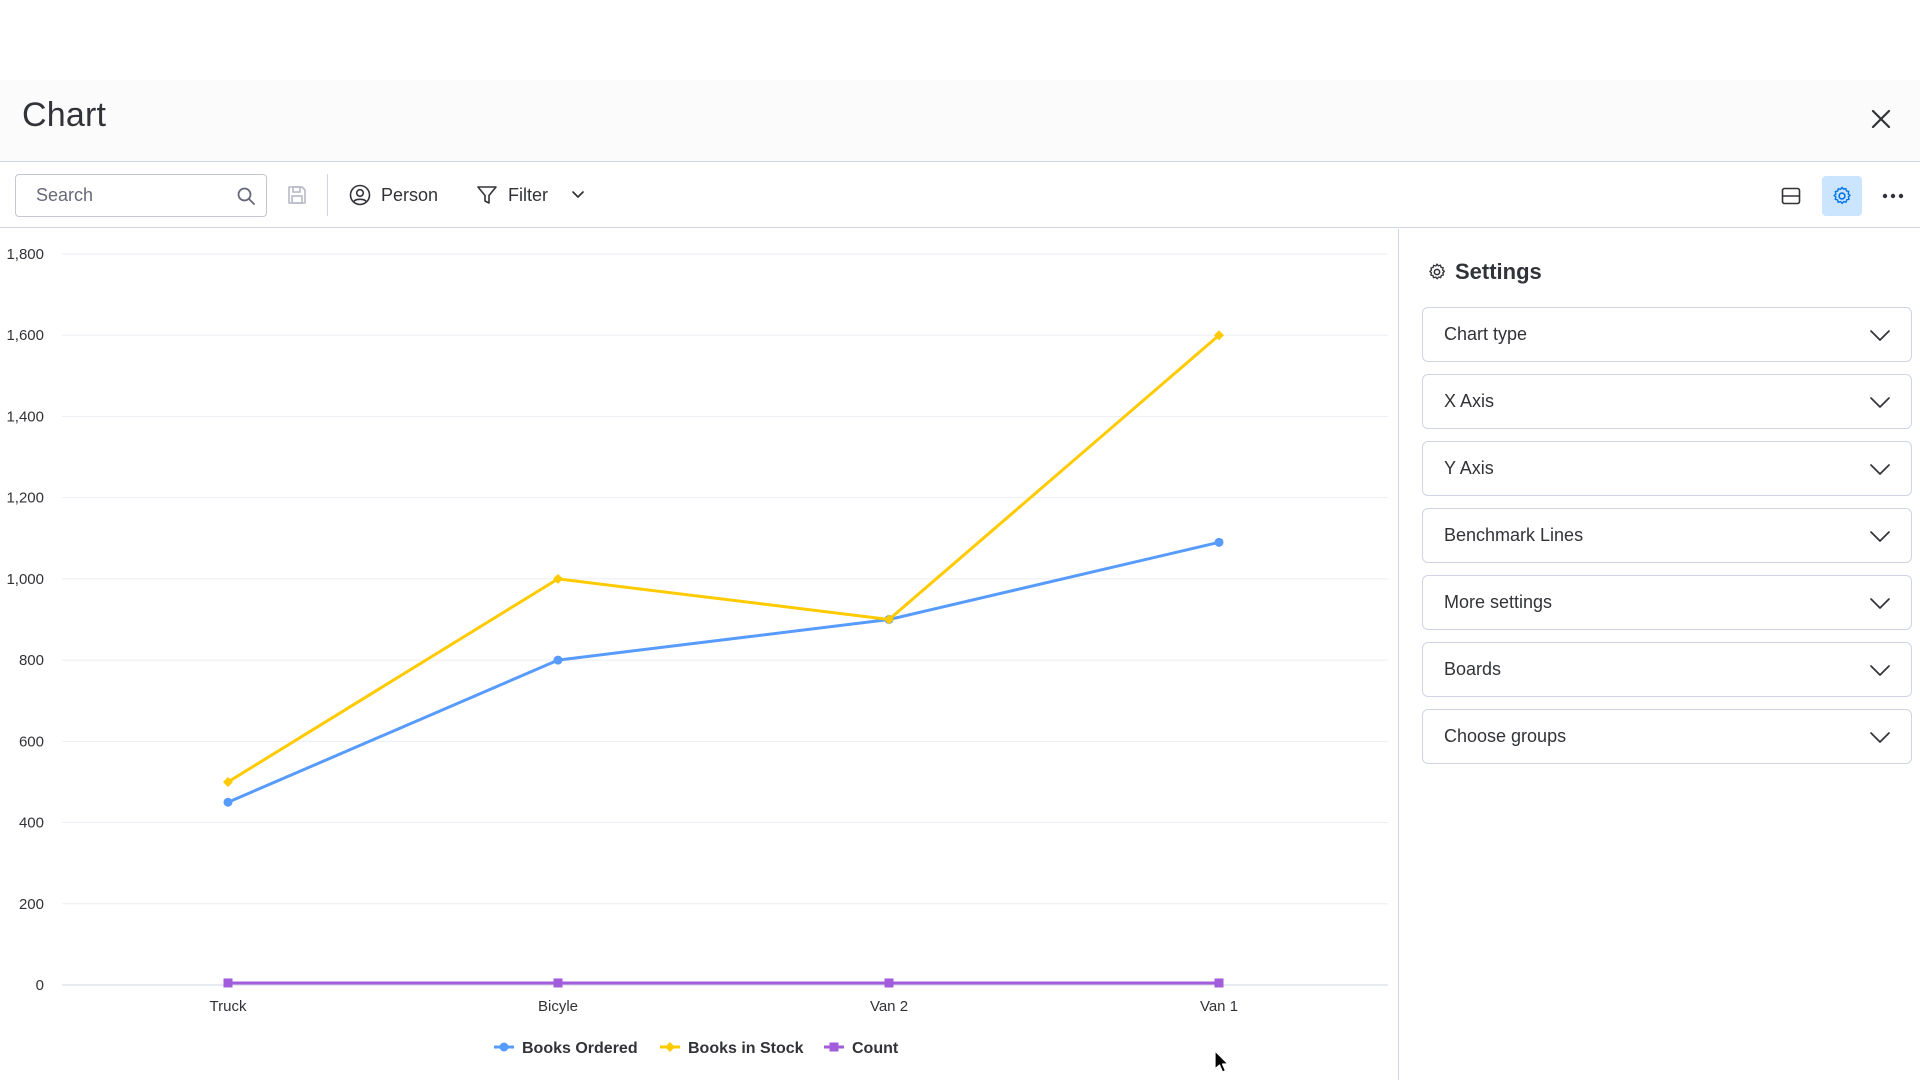  What do you see at coordinates (327, 195) in the screenshot?
I see `toolbar-divider` at bounding box center [327, 195].